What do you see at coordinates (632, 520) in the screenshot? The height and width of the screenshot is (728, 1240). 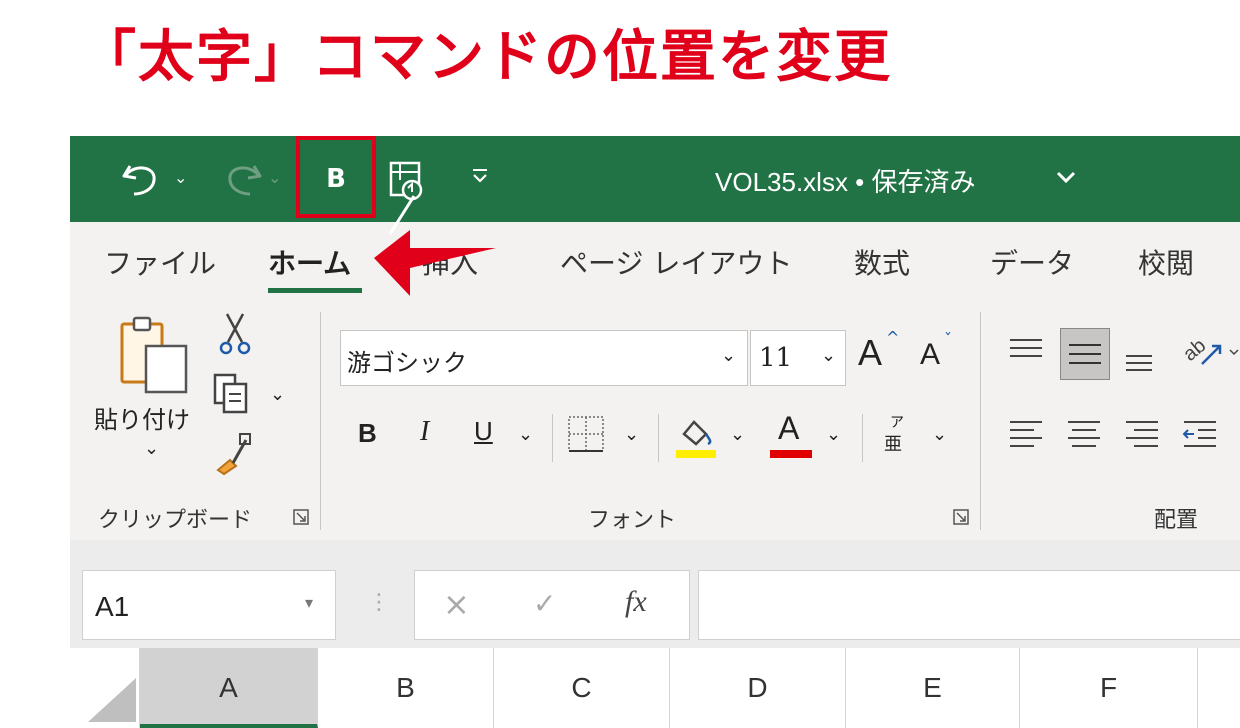 I see `font-group-label: フォント` at bounding box center [632, 520].